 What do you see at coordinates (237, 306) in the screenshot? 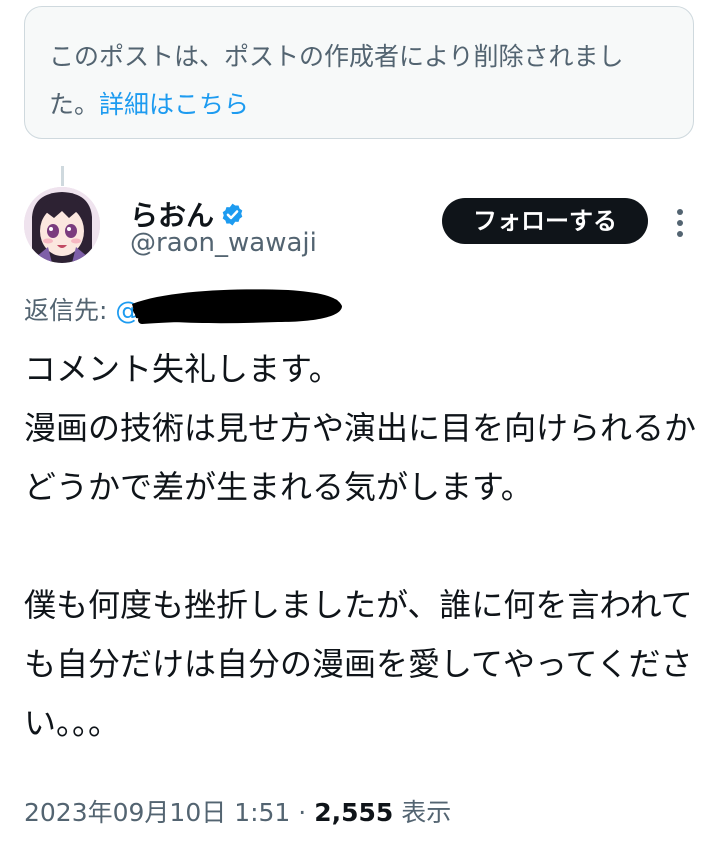
I see `redaction-scribble` at bounding box center [237, 306].